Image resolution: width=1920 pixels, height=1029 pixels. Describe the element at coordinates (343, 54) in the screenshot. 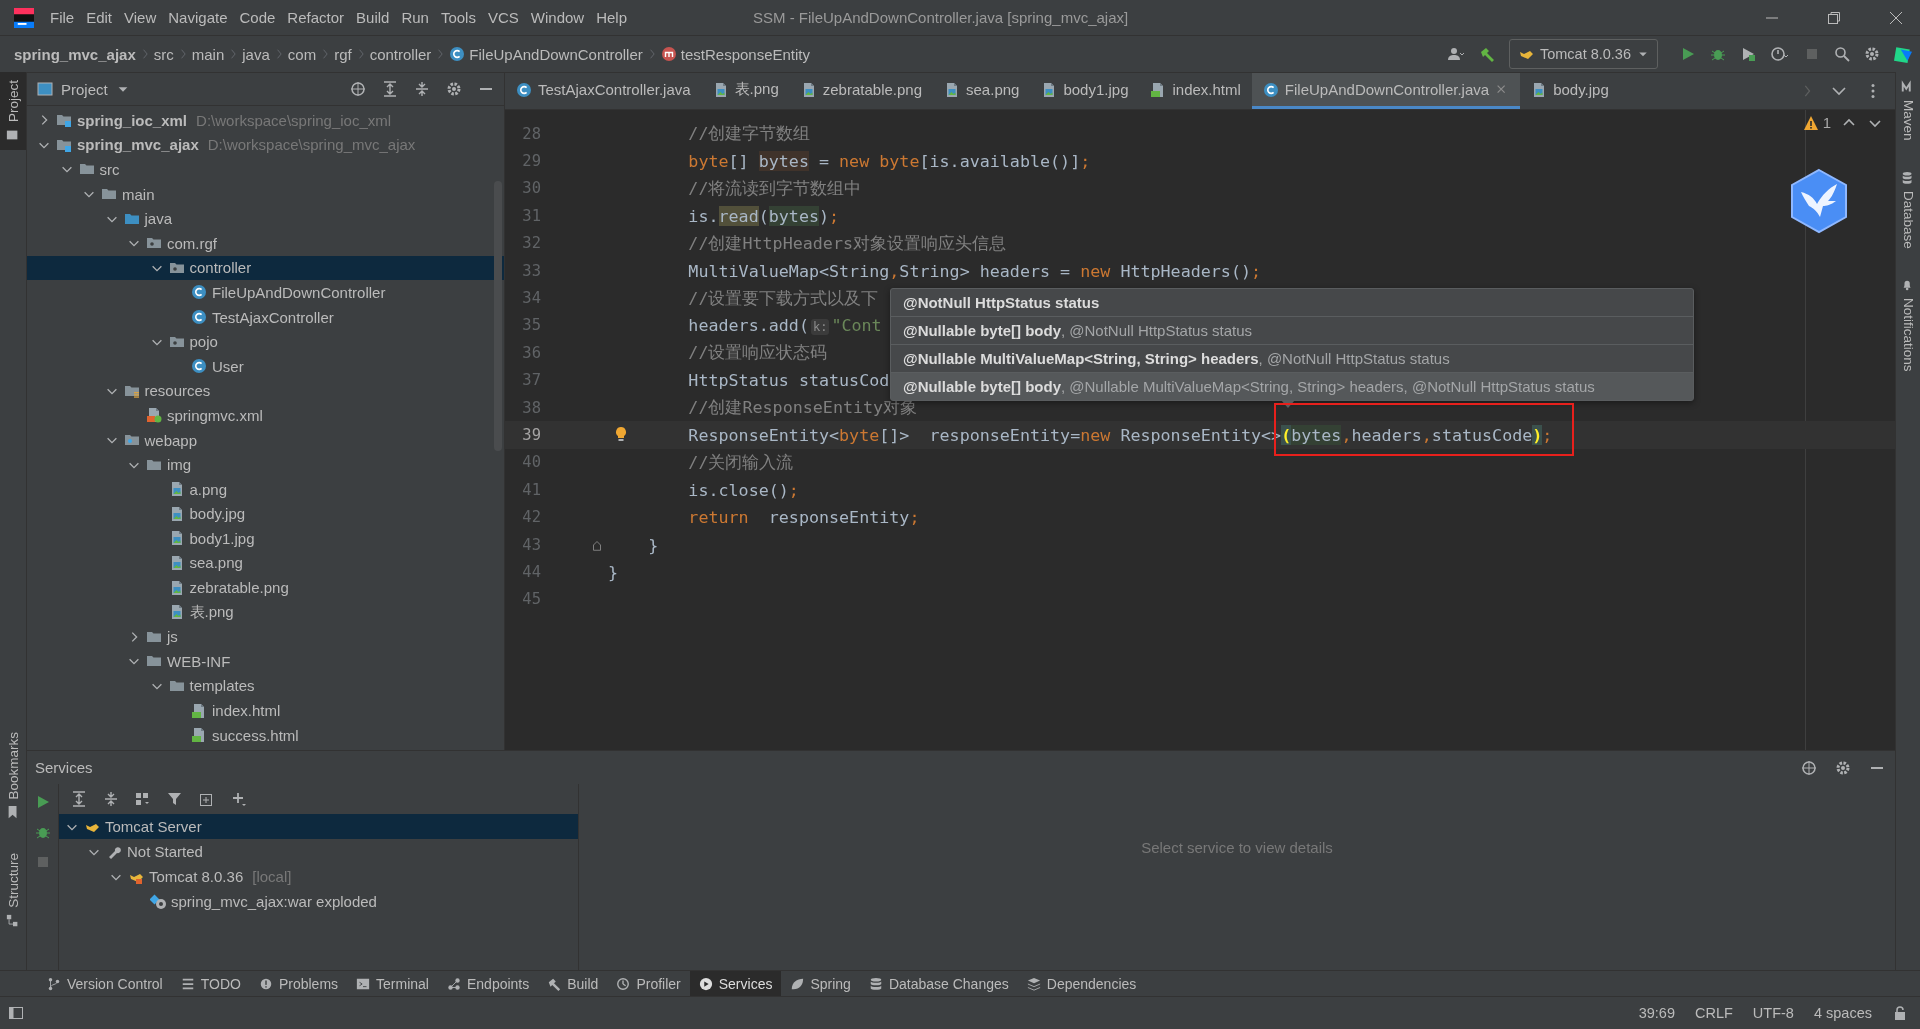

I see `breadcrumb: rgf` at that location.